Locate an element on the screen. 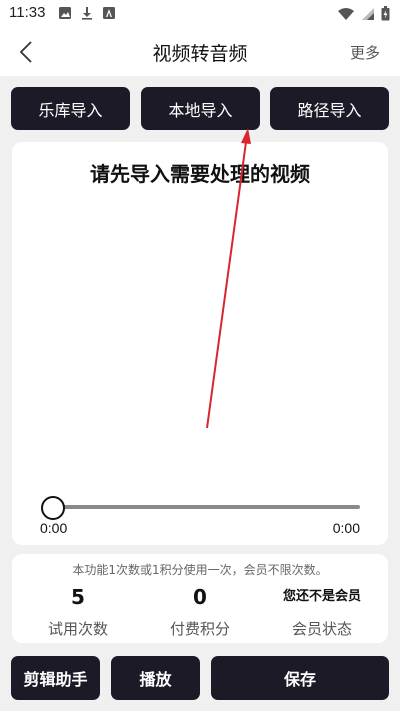 The height and width of the screenshot is (711, 400). status-time: 11:33 is located at coordinates (27, 12).